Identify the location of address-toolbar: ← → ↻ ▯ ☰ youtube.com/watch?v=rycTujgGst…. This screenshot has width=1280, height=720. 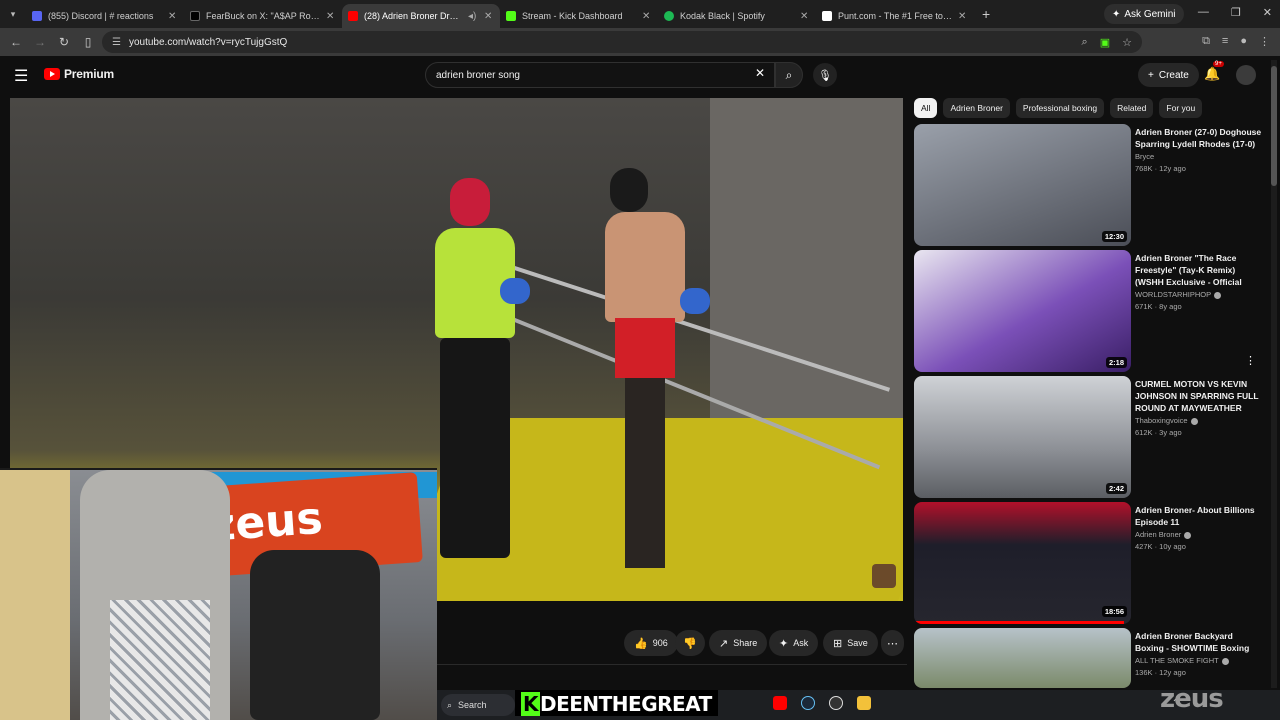
(640, 42).